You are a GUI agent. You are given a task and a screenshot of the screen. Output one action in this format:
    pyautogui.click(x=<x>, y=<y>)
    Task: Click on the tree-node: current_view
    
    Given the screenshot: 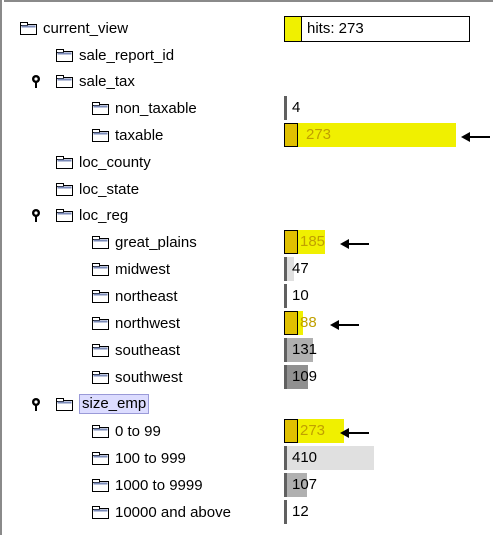 What is the action you would take?
    pyautogui.click(x=74, y=28)
    